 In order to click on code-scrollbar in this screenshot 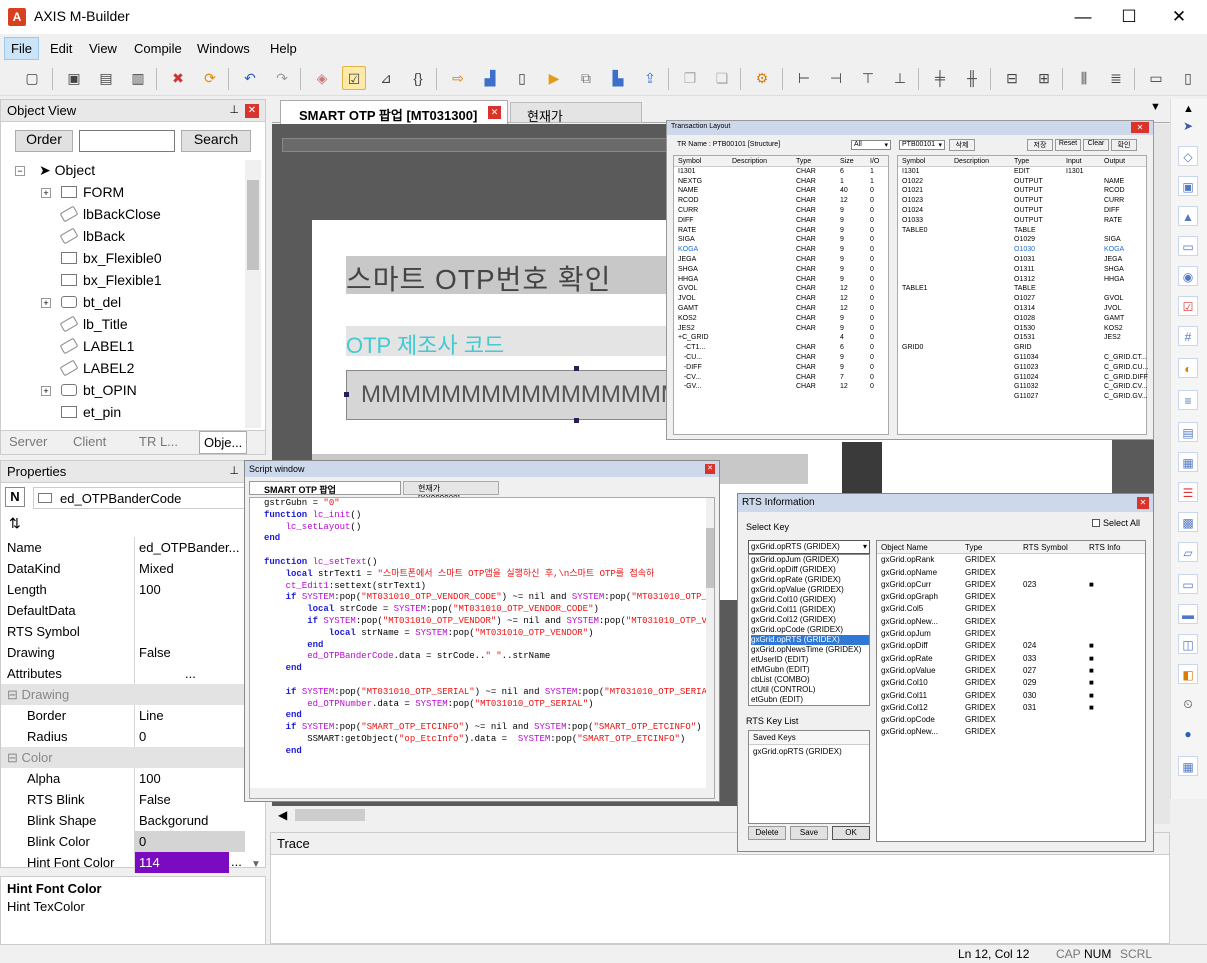, I will do `click(710, 648)`.